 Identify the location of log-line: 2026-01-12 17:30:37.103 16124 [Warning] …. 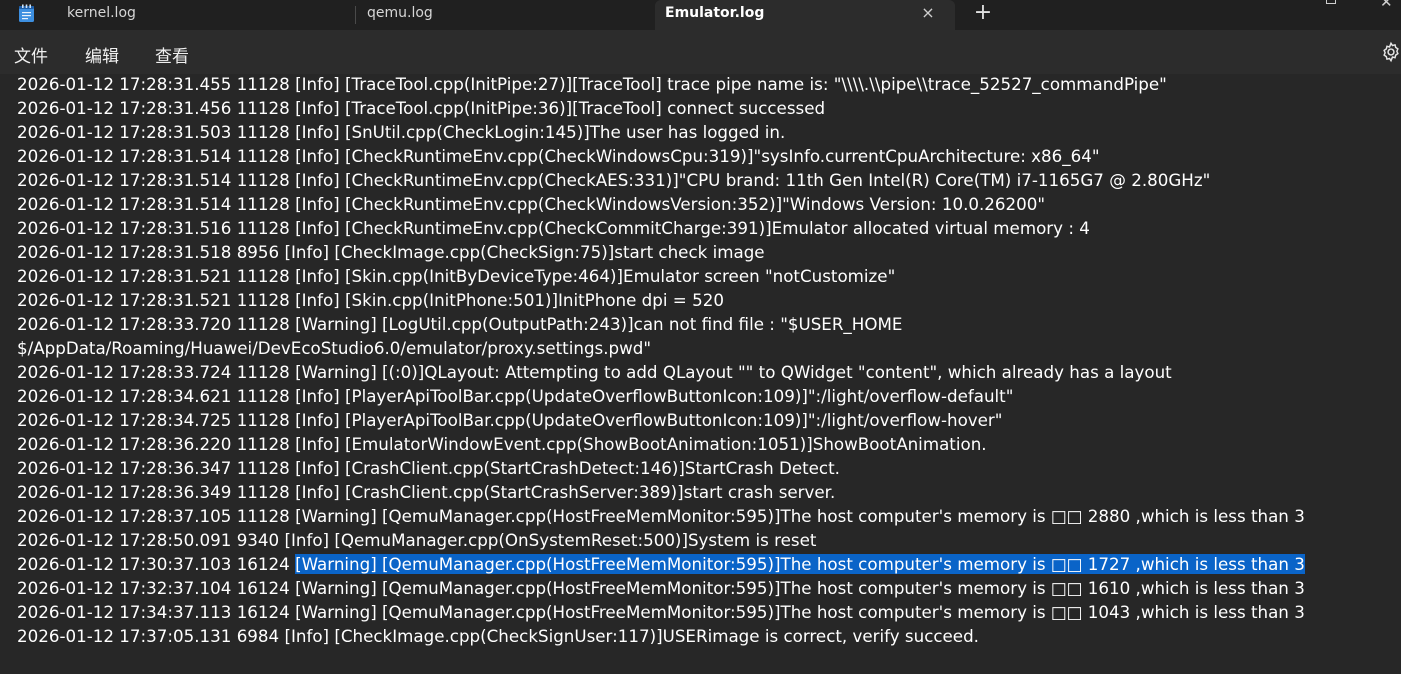
(707, 564).